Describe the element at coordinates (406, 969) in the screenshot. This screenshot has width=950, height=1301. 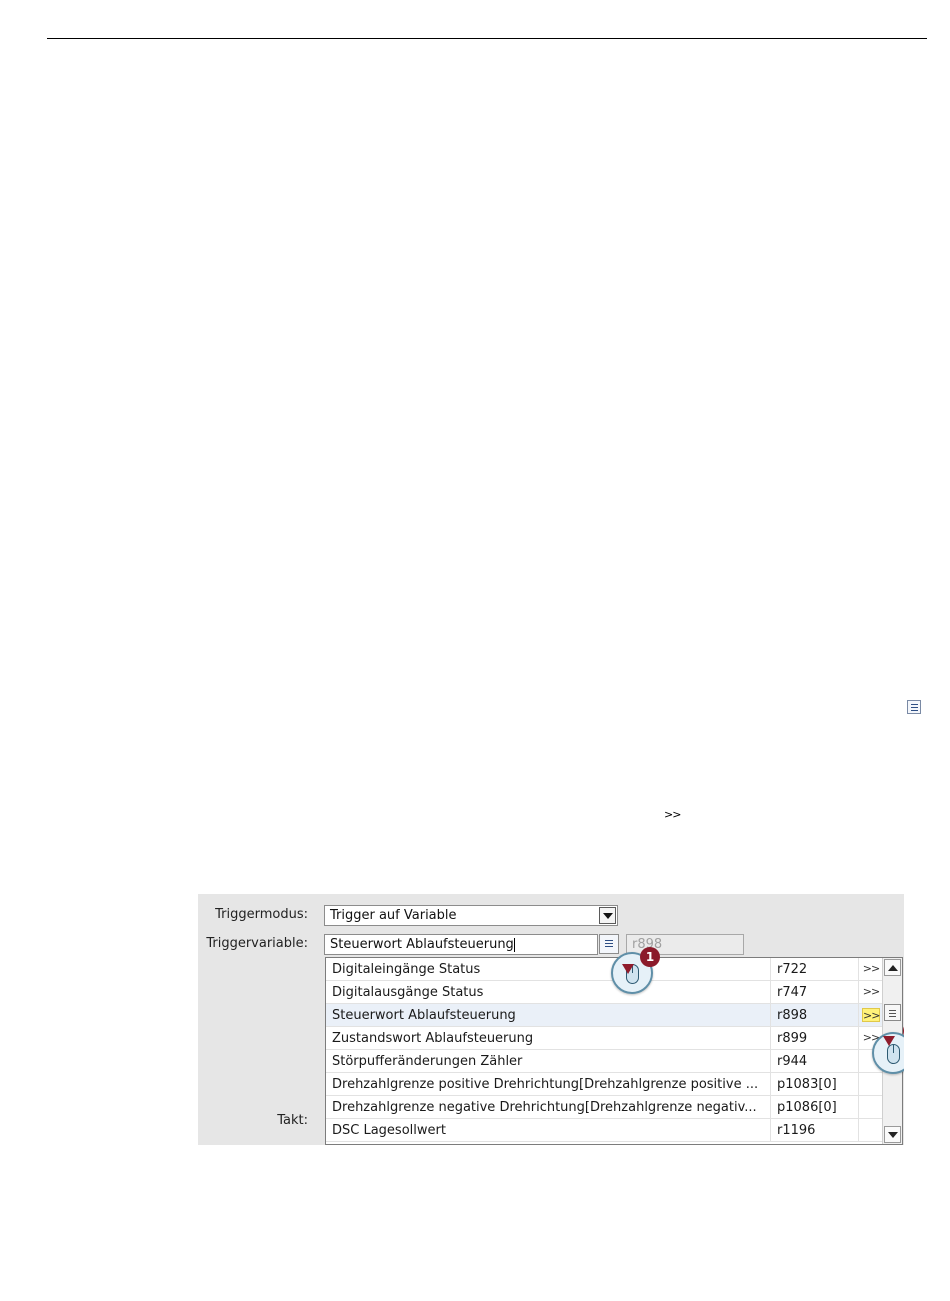
I see `list-item-name: Digitaleingänge Status` at that location.